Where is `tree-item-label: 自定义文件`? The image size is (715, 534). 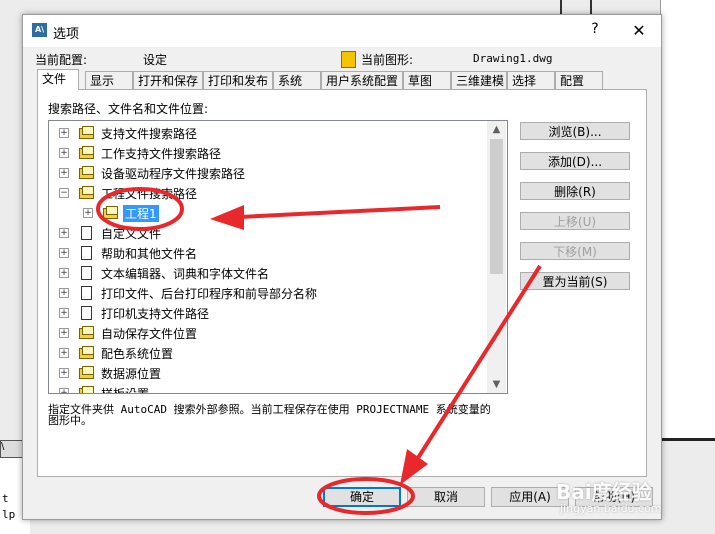
tree-item-label: 自定义文件 is located at coordinates (131, 234).